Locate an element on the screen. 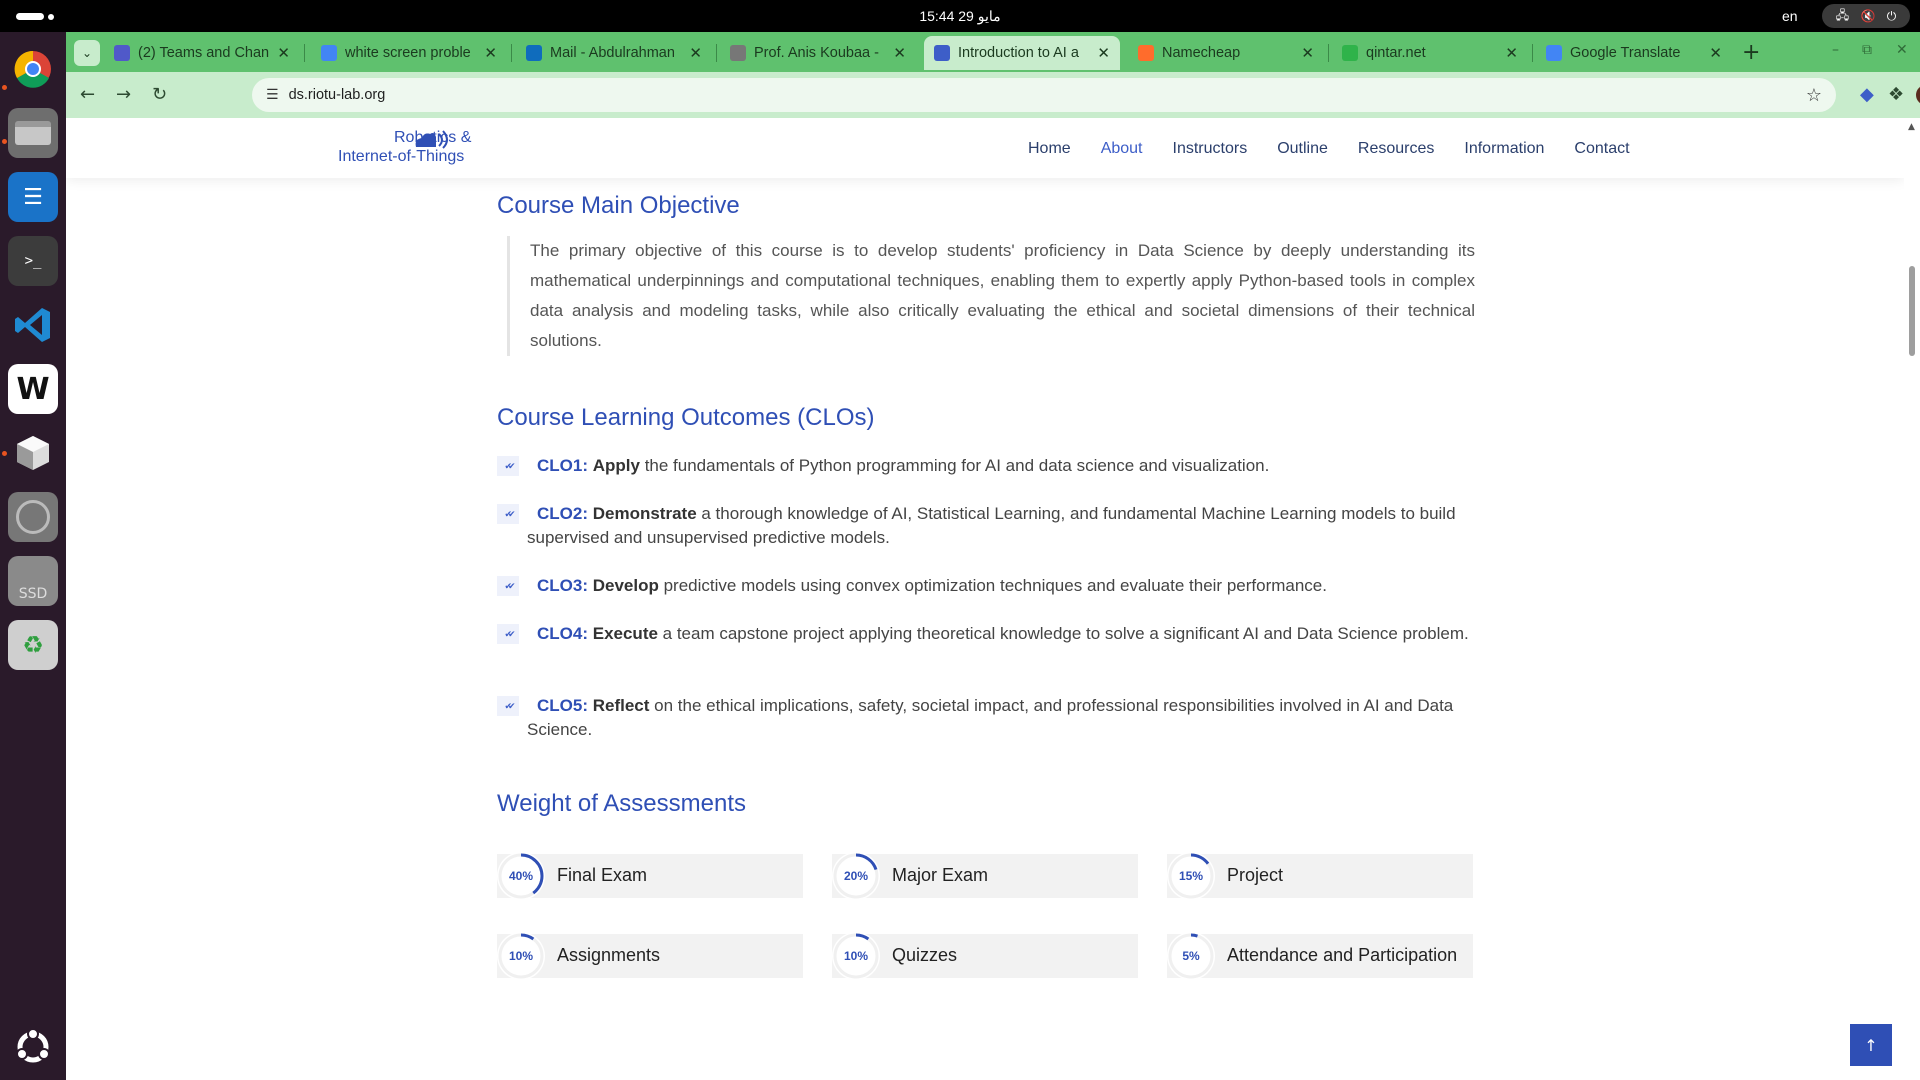 Image resolution: width=1920 pixels, height=1080 pixels. assessment-label: Quizzes is located at coordinates (925, 955).